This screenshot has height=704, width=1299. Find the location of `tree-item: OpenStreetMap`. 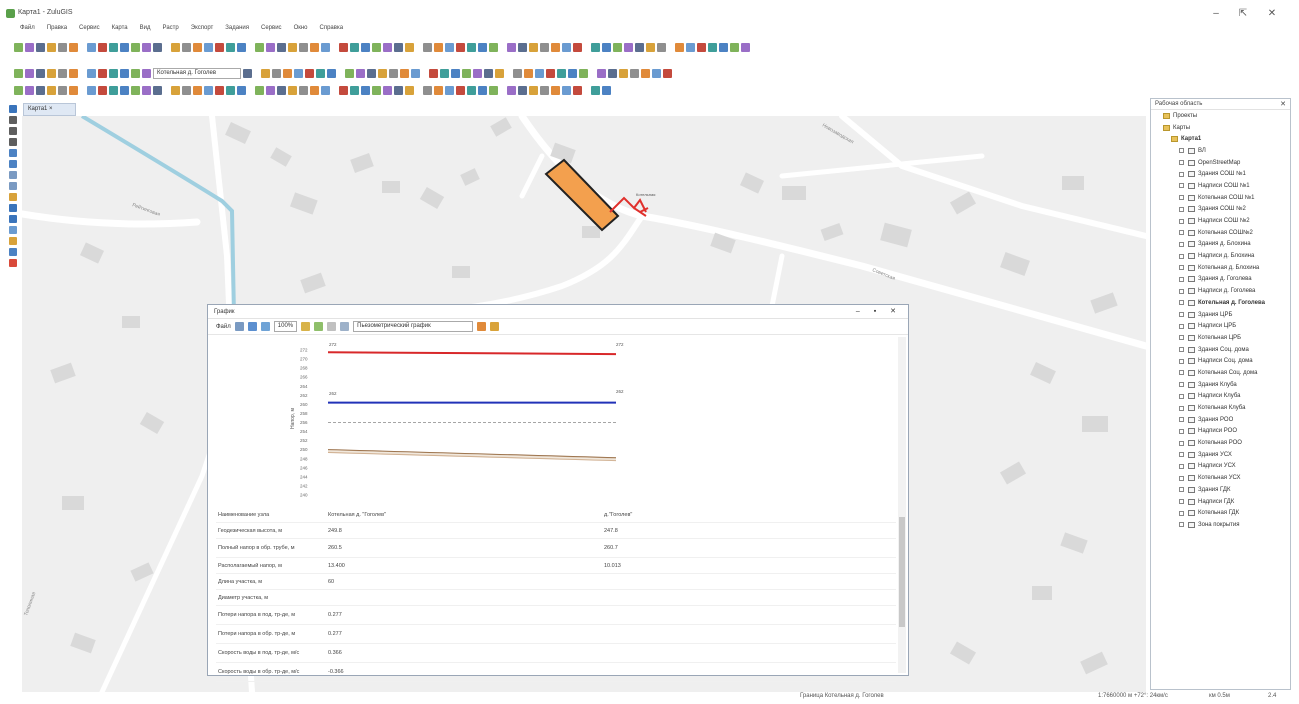

tree-item: OpenStreetMap is located at coordinates (1220, 163).